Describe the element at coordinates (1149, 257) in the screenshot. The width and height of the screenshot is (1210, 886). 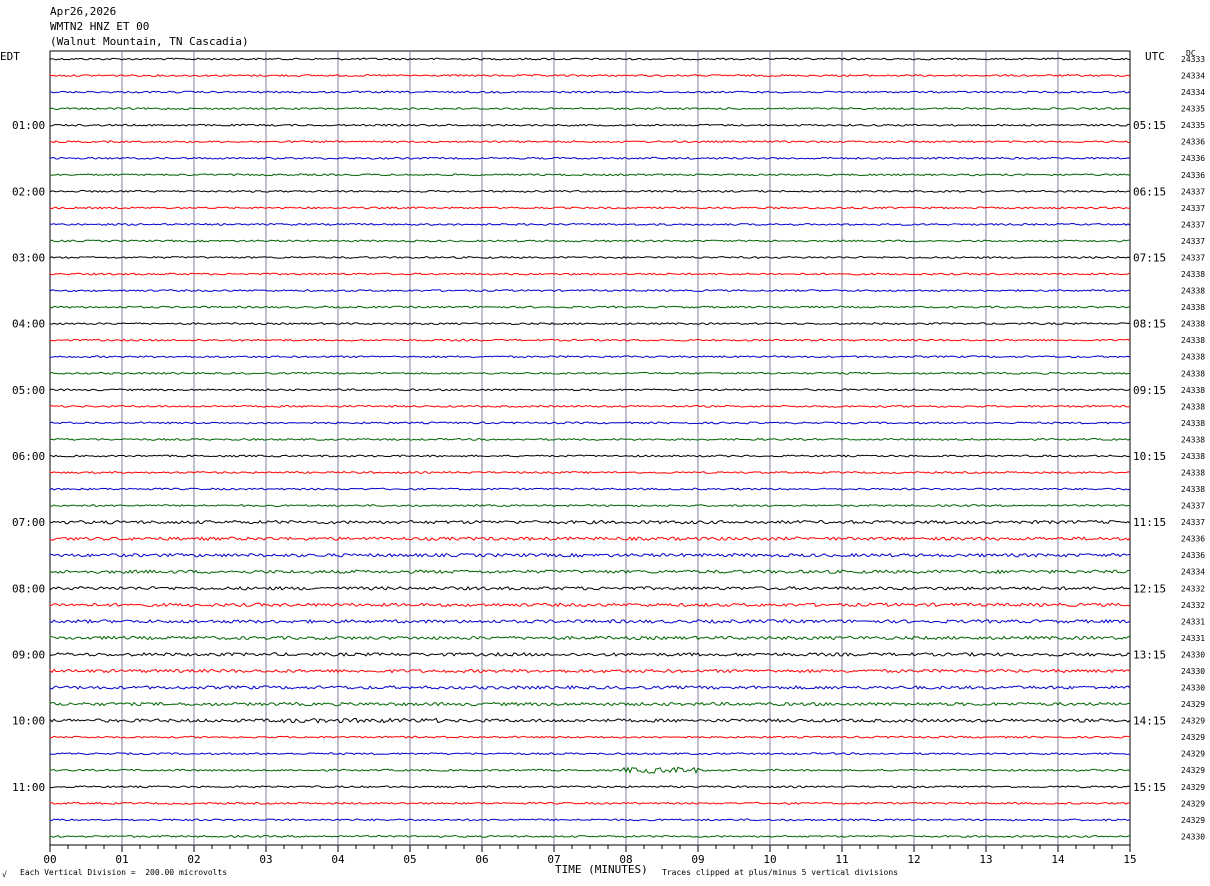
I see `utc-hour-label: 07:15` at that location.